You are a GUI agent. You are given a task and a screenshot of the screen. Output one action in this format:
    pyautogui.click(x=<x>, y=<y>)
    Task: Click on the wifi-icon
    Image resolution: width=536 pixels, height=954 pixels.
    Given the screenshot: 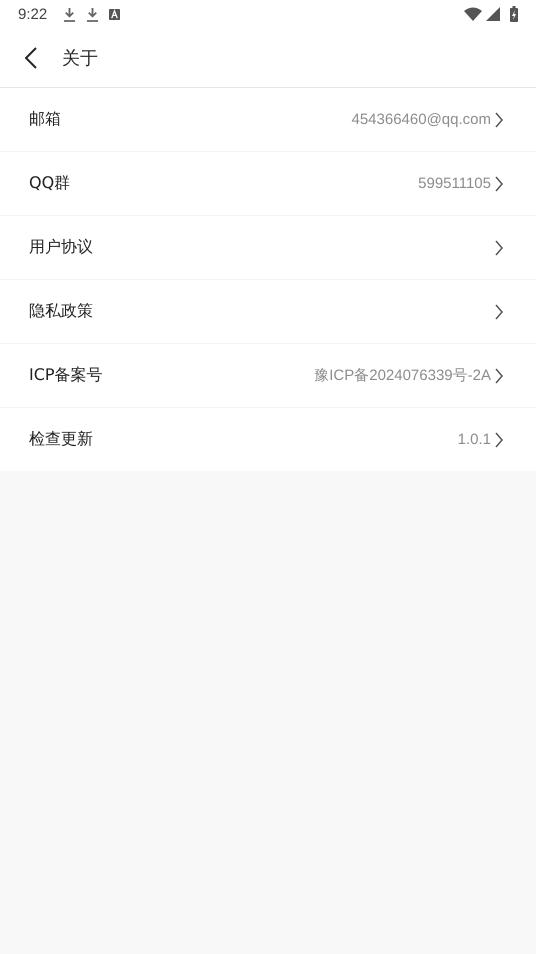 What is the action you would take?
    pyautogui.click(x=473, y=14)
    